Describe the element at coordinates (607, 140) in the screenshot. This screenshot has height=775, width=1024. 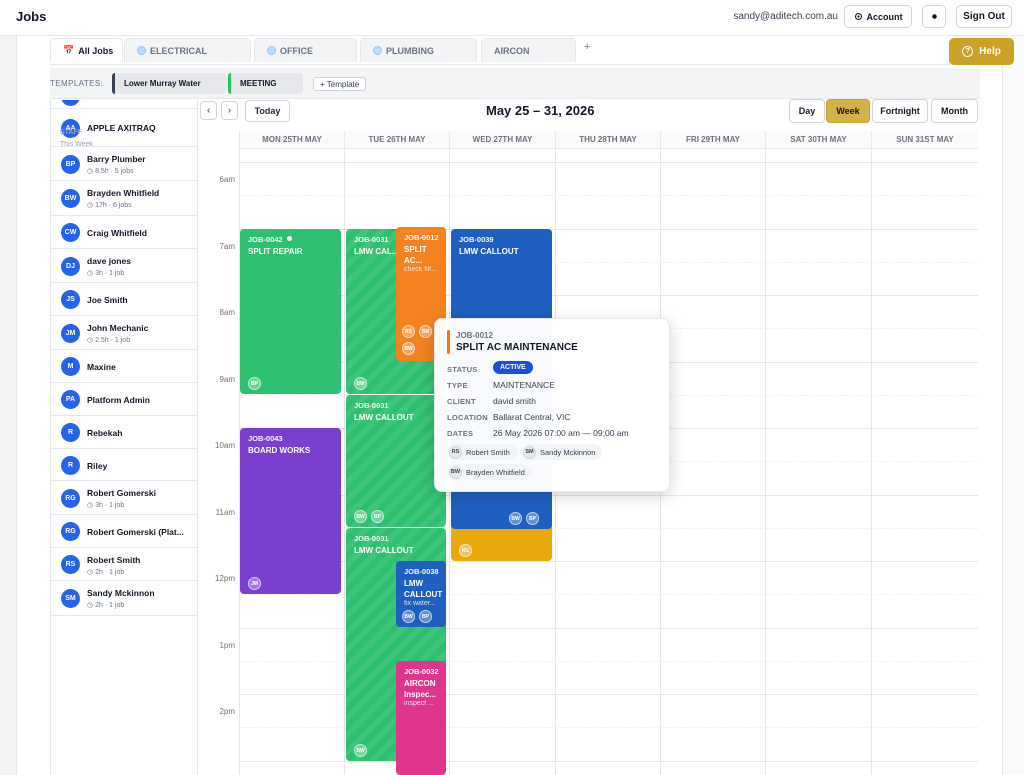
I see `day-header: THU 28TH MAY` at that location.